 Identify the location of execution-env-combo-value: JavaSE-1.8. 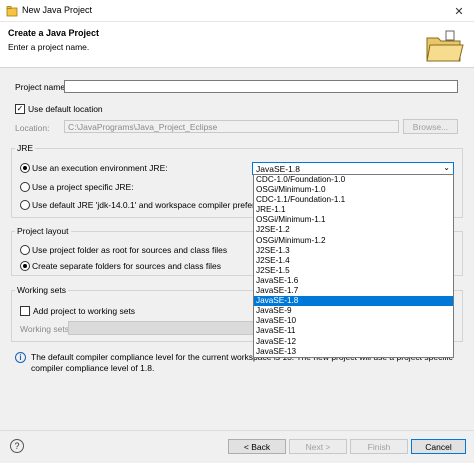
(278, 169).